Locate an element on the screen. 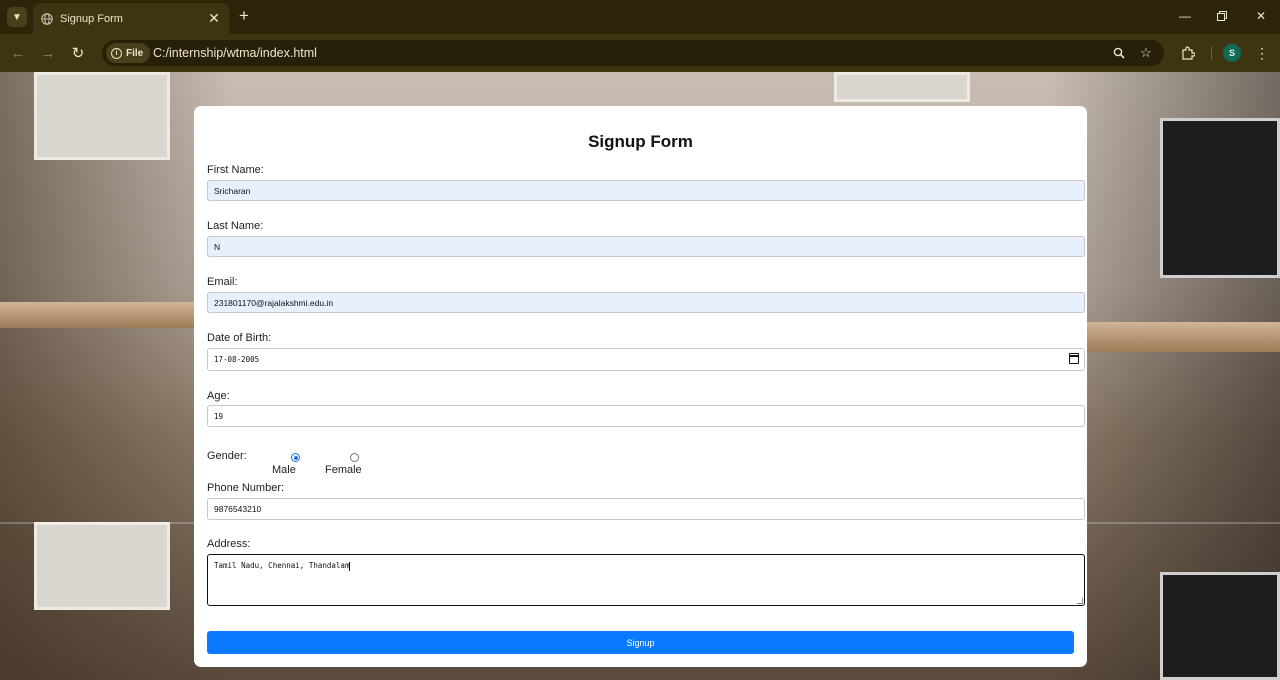 This screenshot has width=1280, height=680. star-icon: ☆ is located at coordinates (1146, 53).